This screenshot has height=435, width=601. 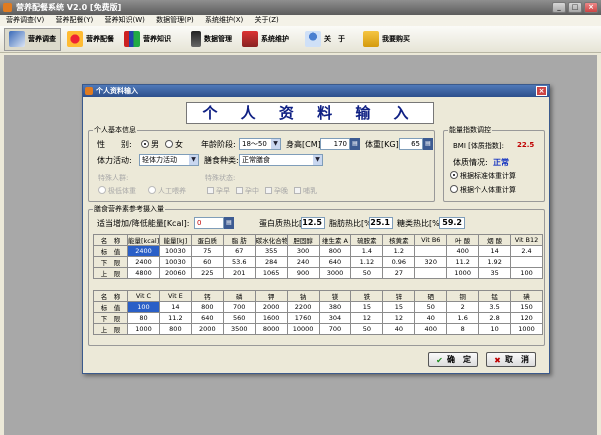 I want to click on energy-adjust-input: 0, so click(x=209, y=223).